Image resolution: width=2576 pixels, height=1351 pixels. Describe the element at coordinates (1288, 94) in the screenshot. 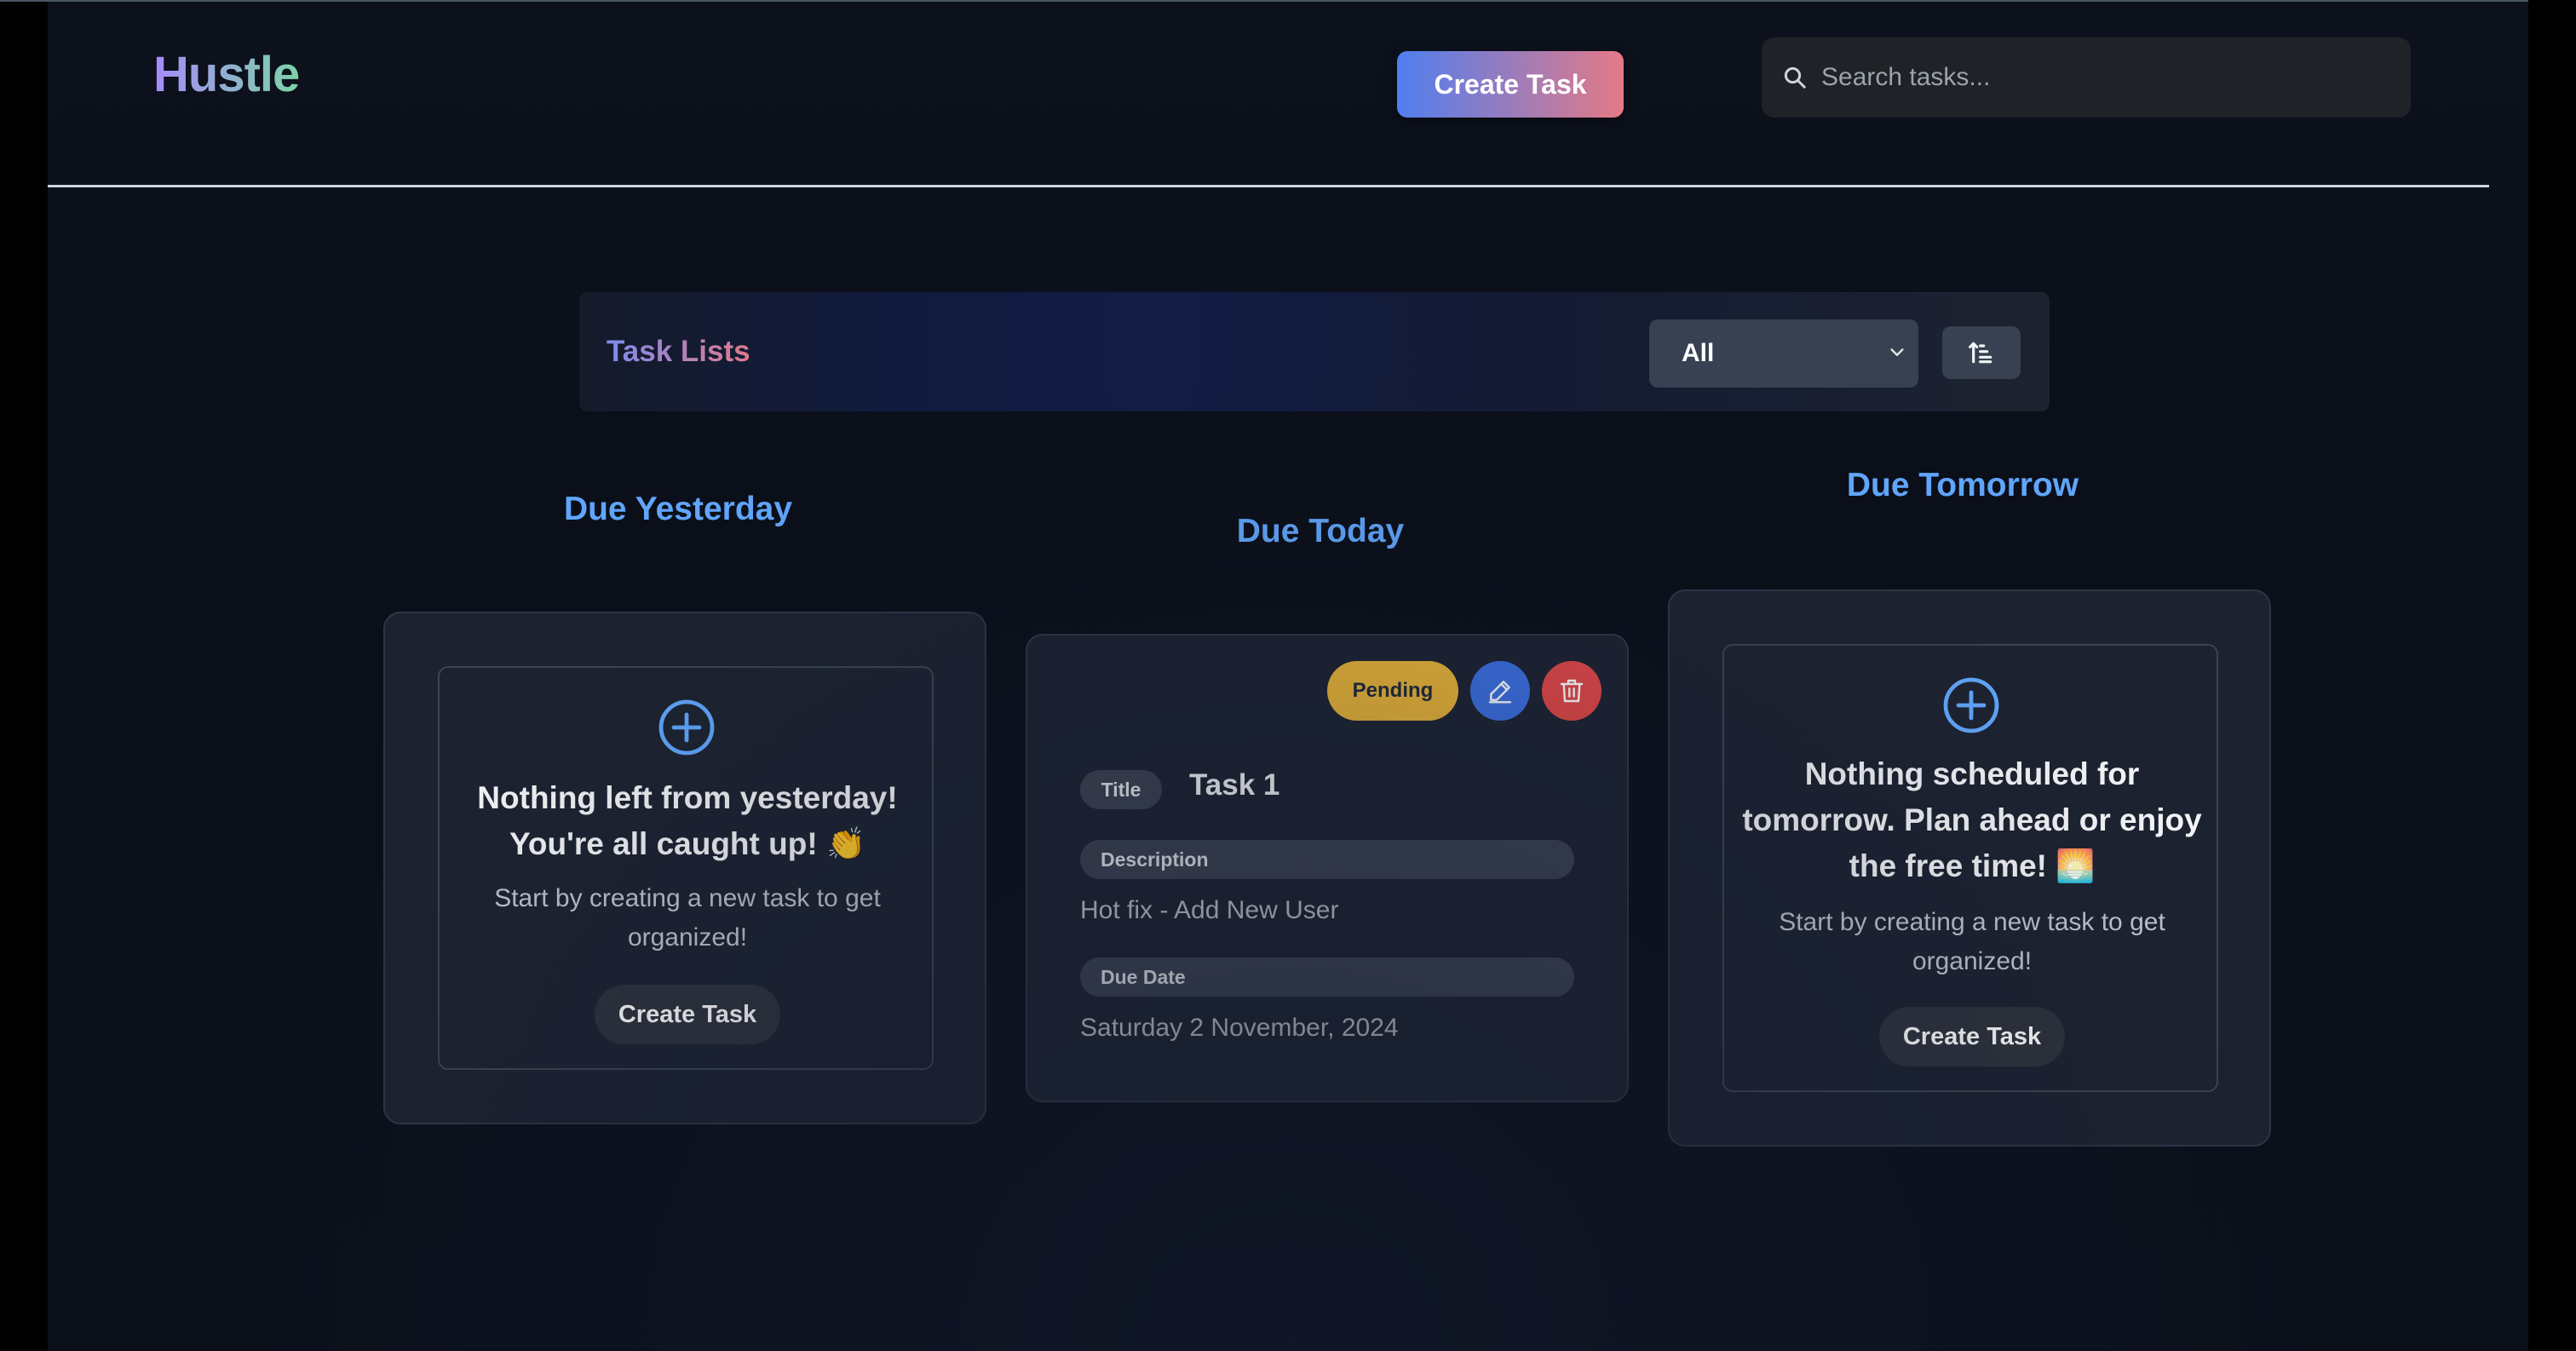

I see `header: Hustle Create Task` at that location.